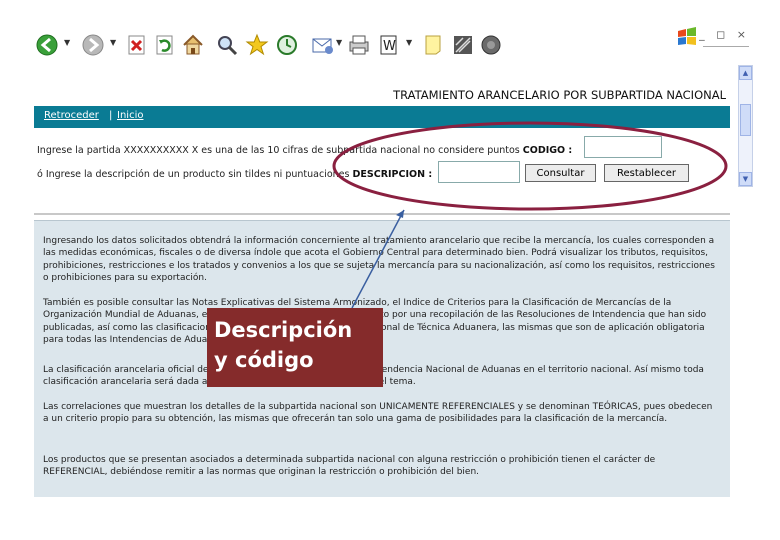 This screenshot has height=540, width=780. I want to click on callout-box: Descripción y código, so click(295, 347).